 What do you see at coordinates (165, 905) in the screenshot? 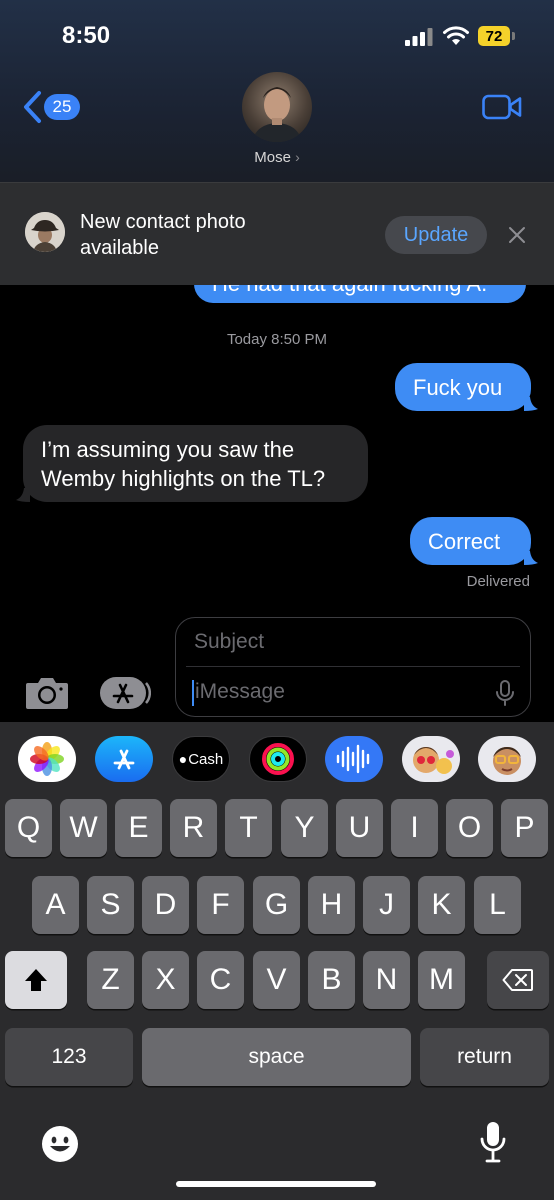
I see `key-d: D` at bounding box center [165, 905].